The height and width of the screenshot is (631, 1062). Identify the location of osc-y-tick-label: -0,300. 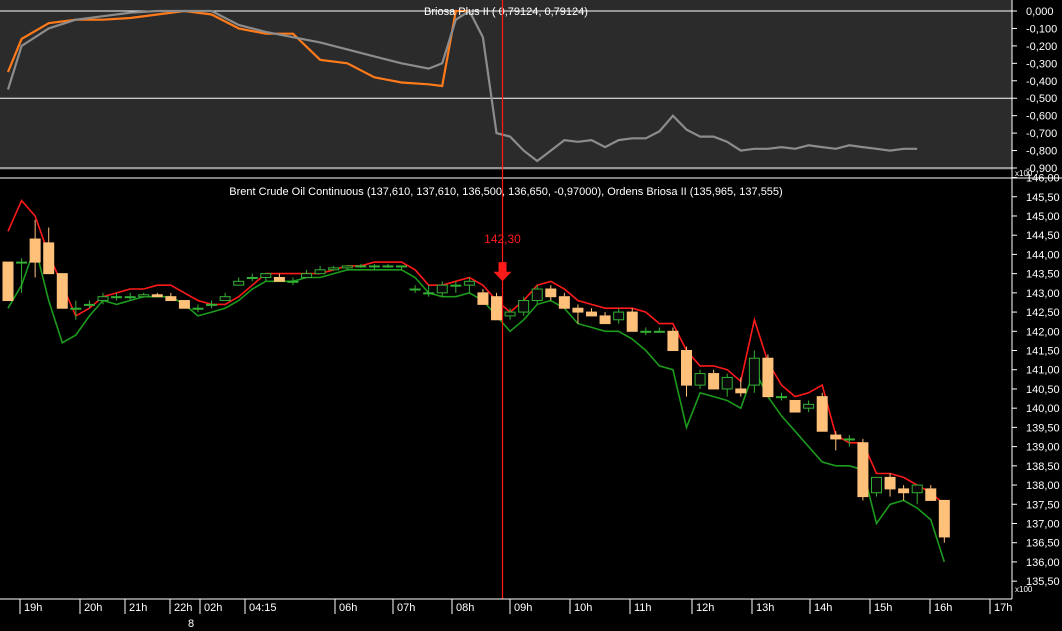
(1041, 64).